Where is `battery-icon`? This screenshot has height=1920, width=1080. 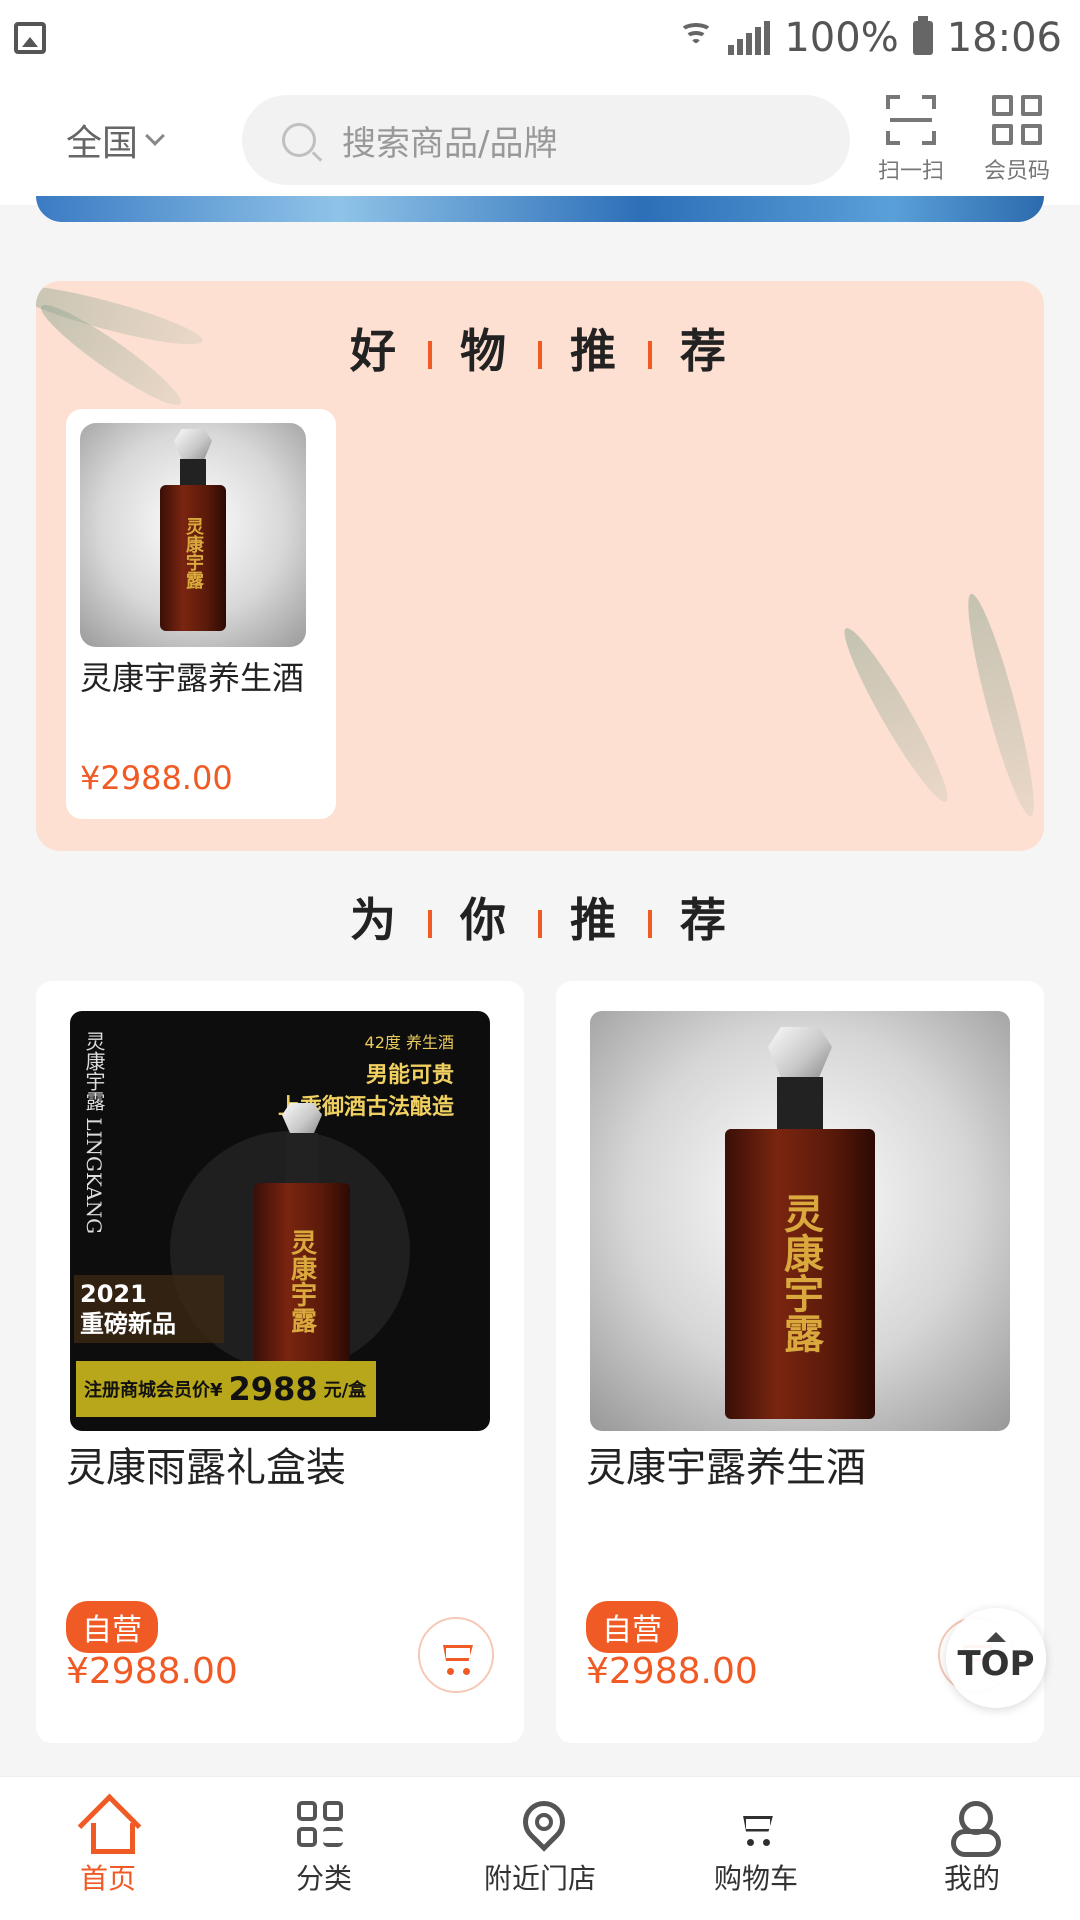
battery-icon is located at coordinates (922, 35).